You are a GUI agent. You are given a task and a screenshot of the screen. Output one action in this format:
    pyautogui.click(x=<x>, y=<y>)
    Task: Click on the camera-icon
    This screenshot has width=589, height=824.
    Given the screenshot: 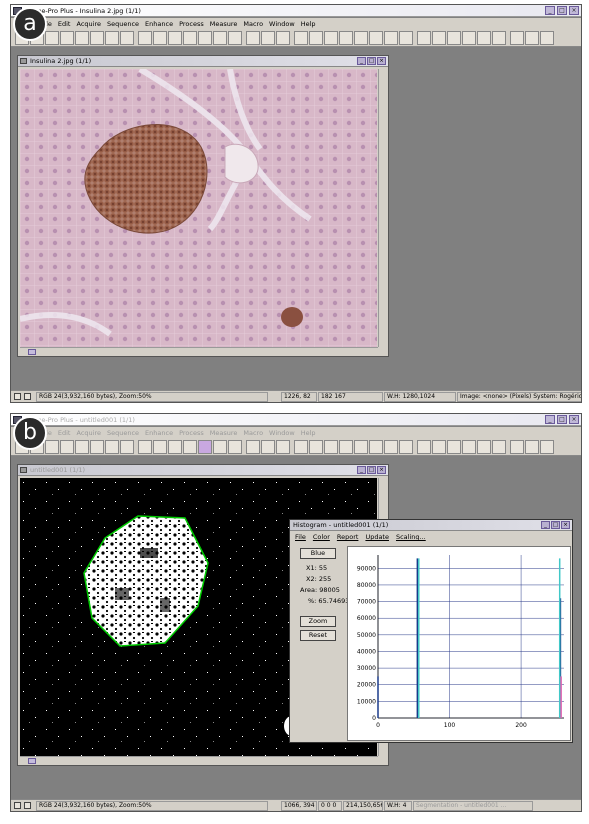 What is the action you would take?
    pyautogui.click(x=67, y=447)
    